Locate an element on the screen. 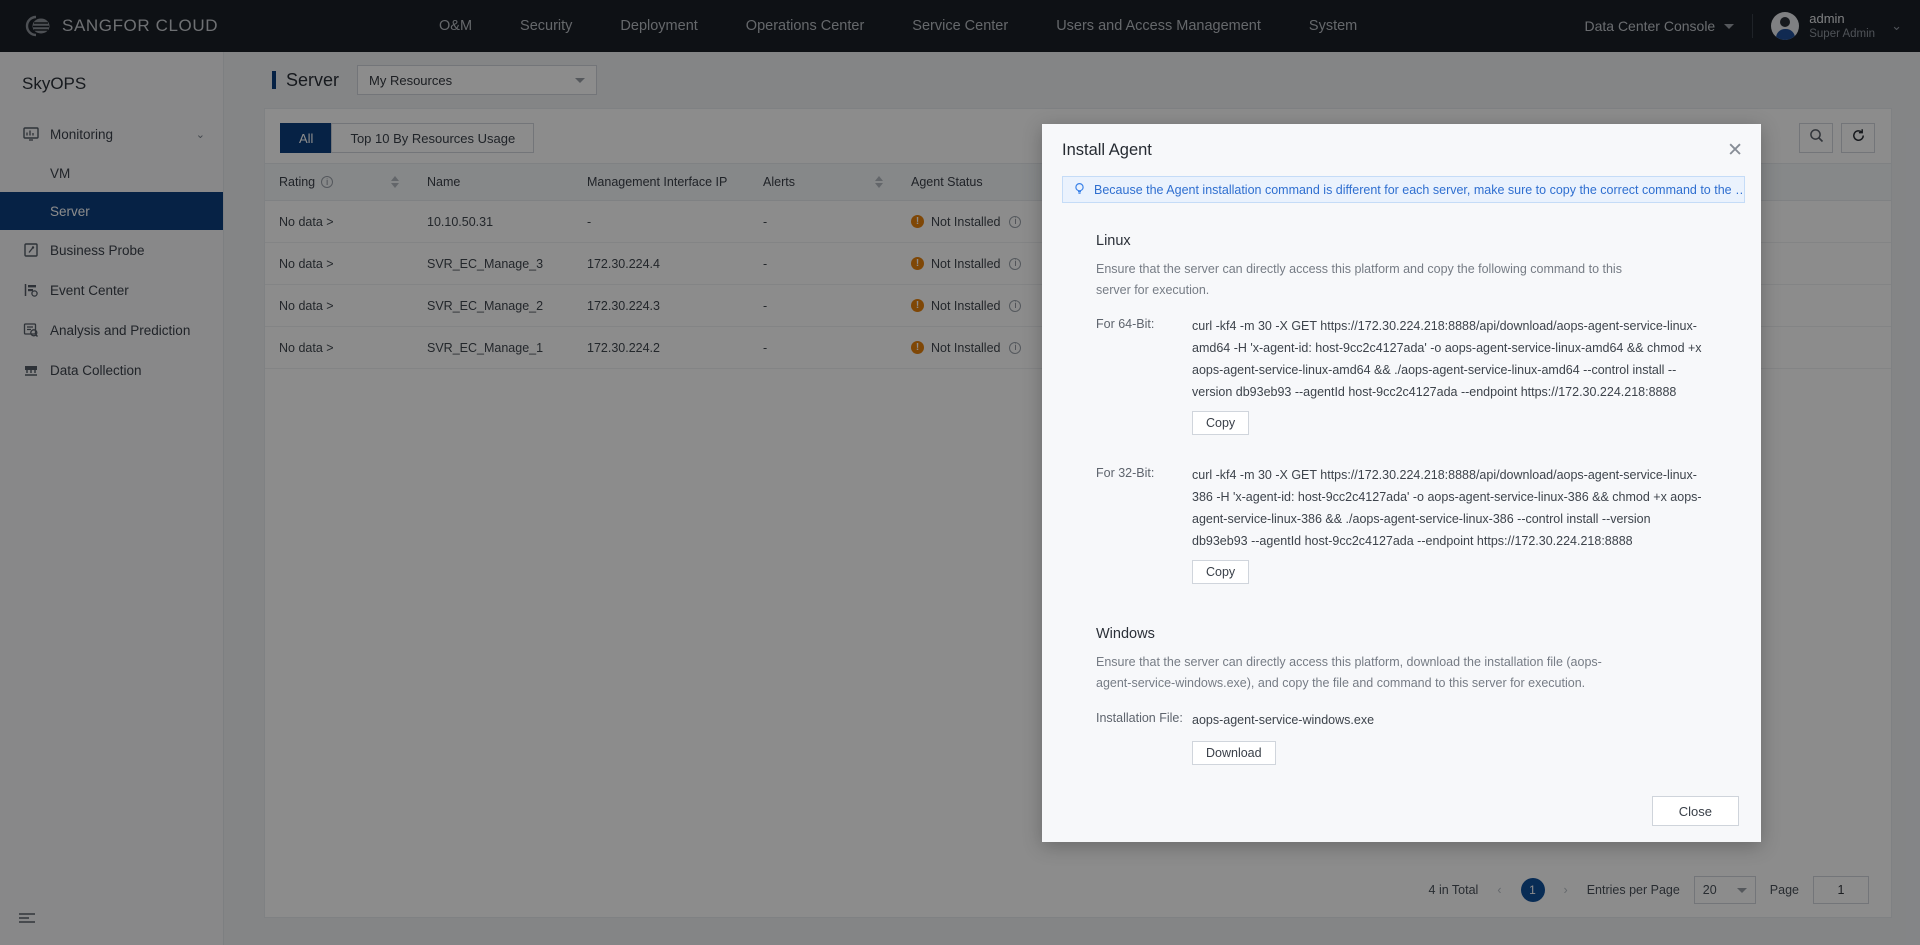 Image resolution: width=1920 pixels, height=945 pixels. close-button: Close is located at coordinates (1695, 811).